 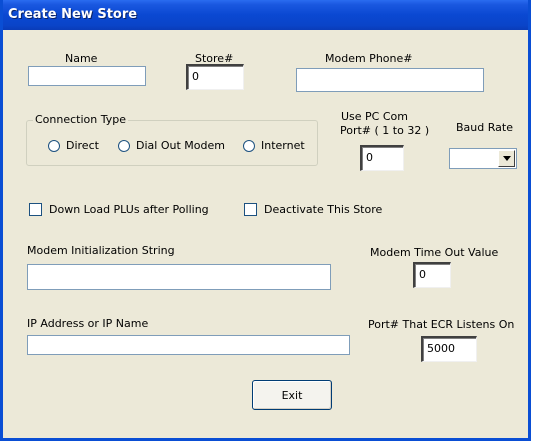 What do you see at coordinates (484, 127) in the screenshot?
I see `baud-rate-label: Baud Rate` at bounding box center [484, 127].